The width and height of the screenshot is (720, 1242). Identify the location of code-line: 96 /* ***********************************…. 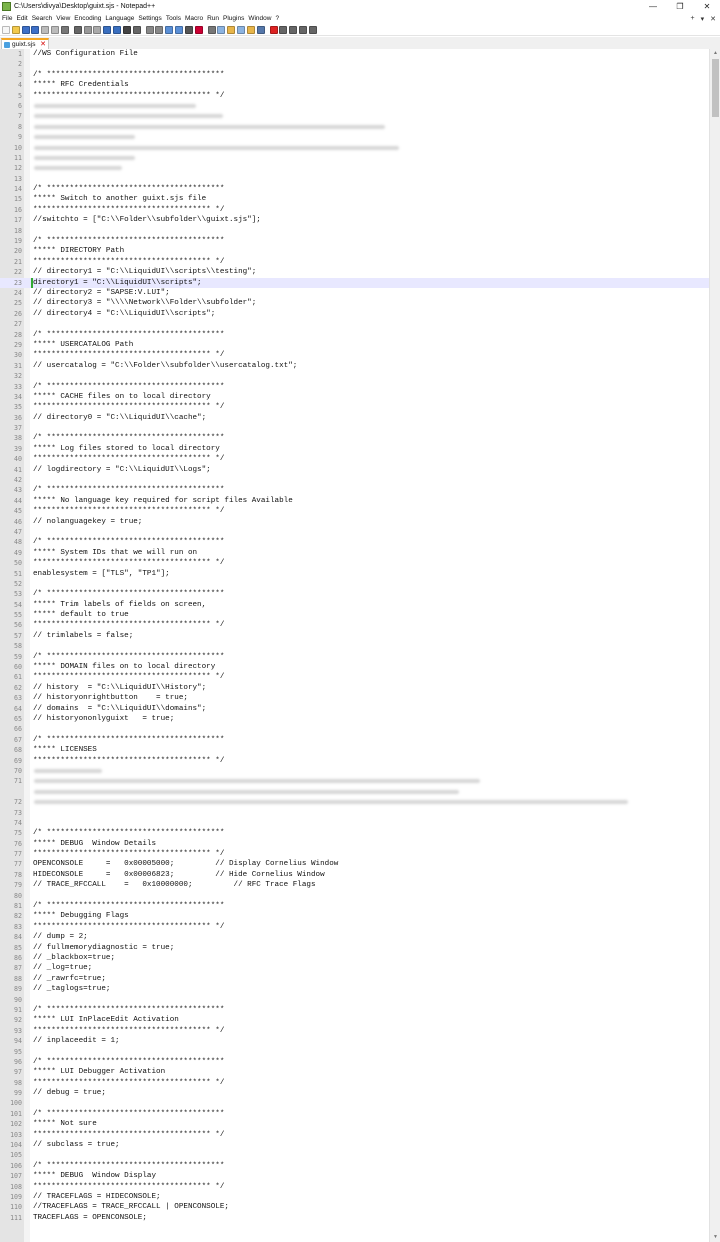
(354, 1062).